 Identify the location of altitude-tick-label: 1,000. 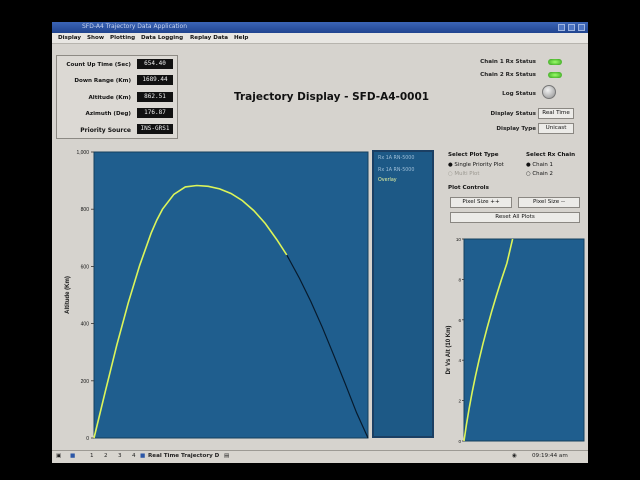
(82, 153).